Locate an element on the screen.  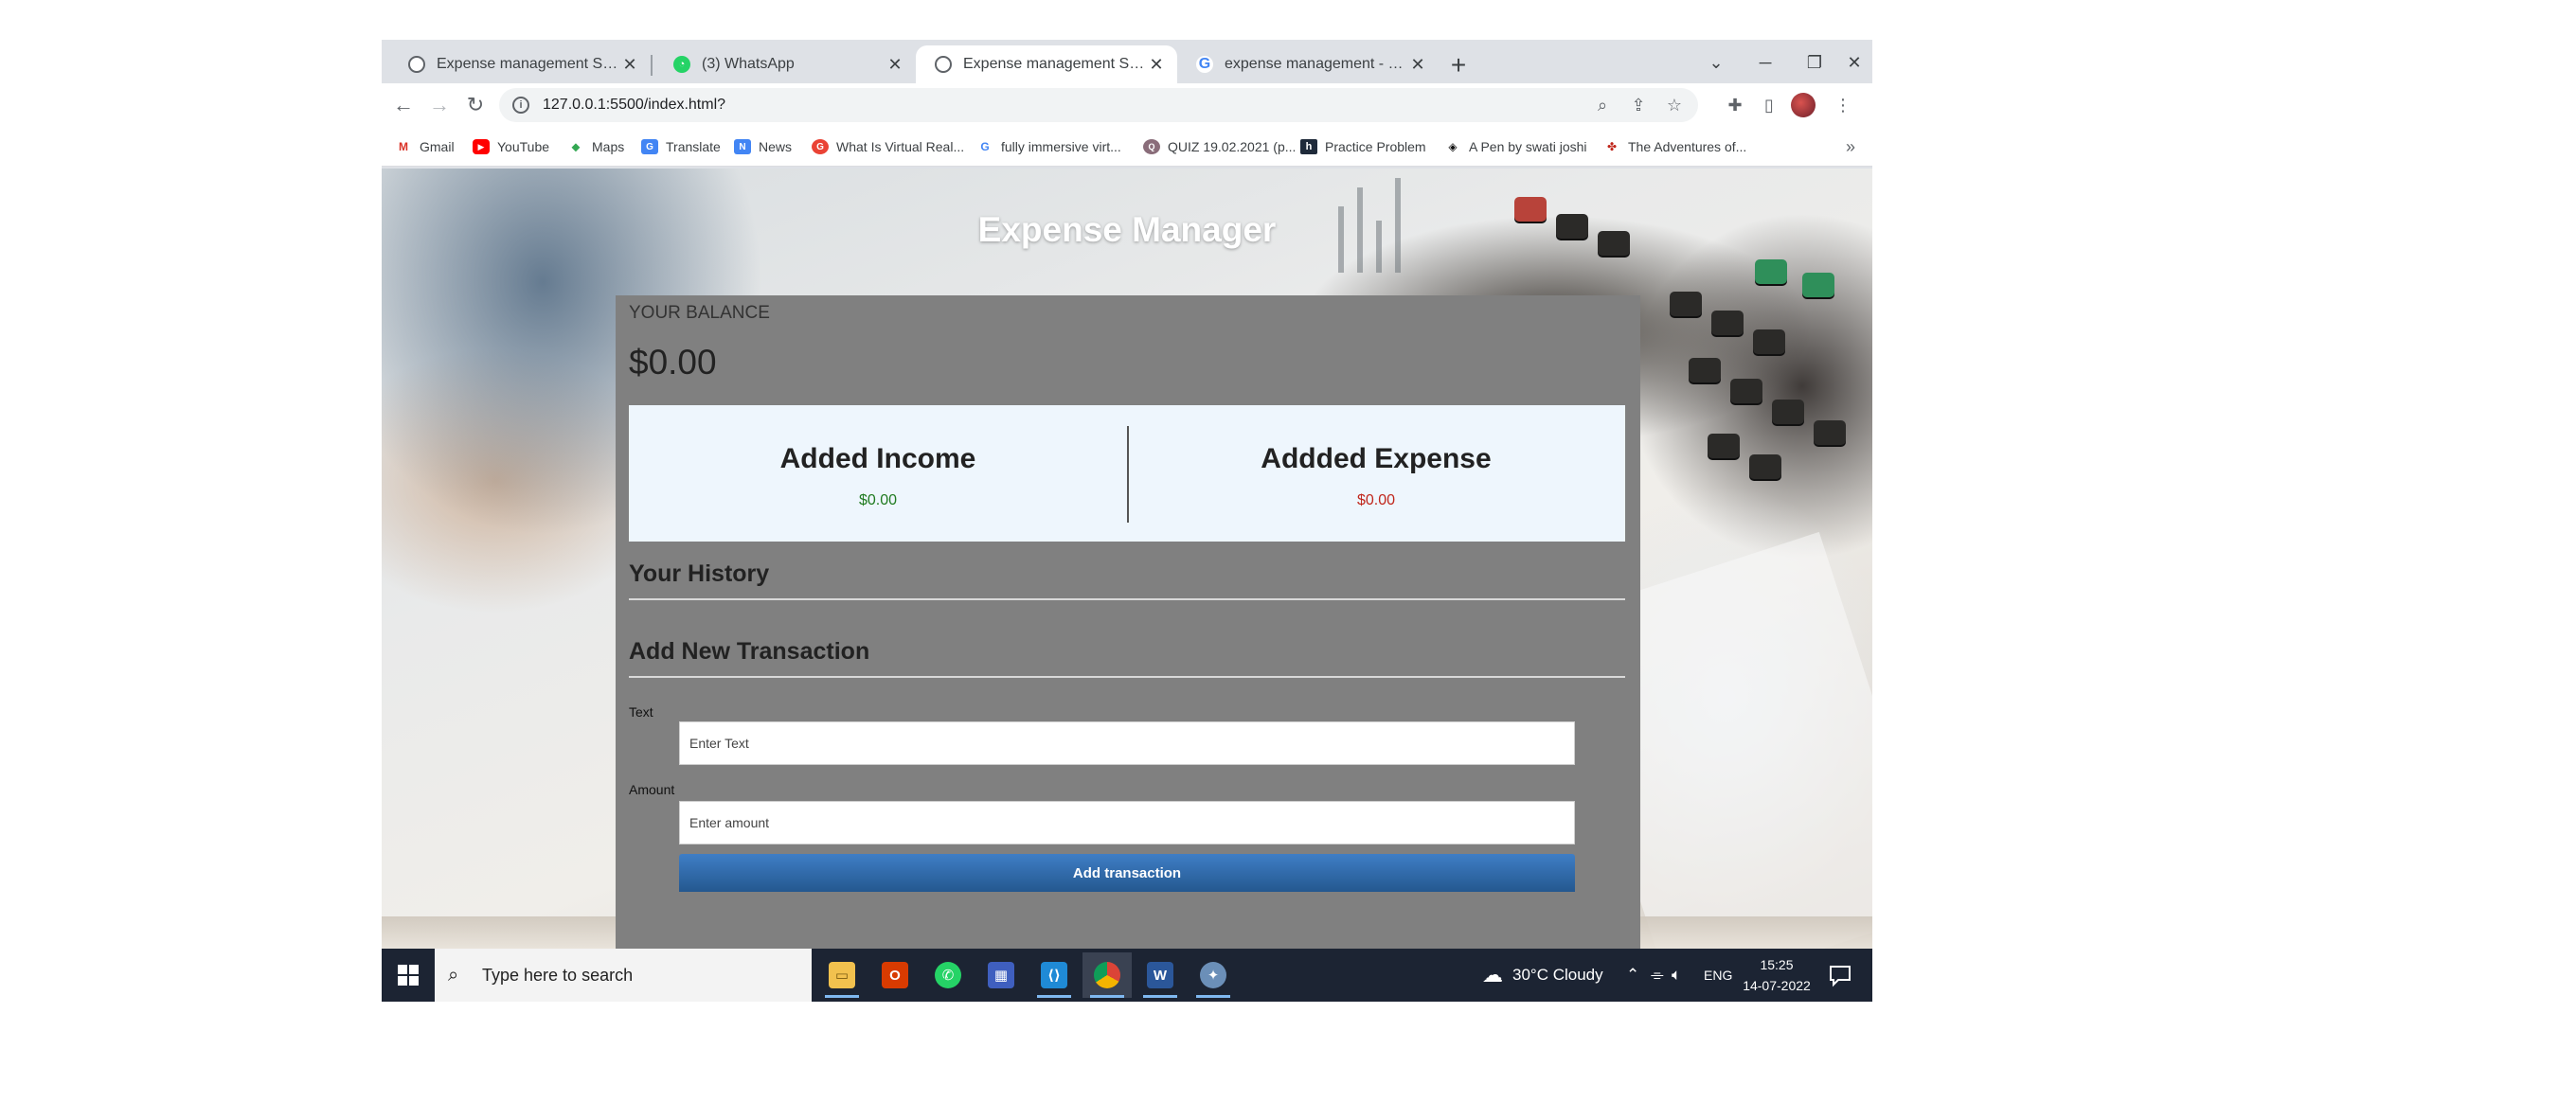
forward-icon: → is located at coordinates (439, 105).